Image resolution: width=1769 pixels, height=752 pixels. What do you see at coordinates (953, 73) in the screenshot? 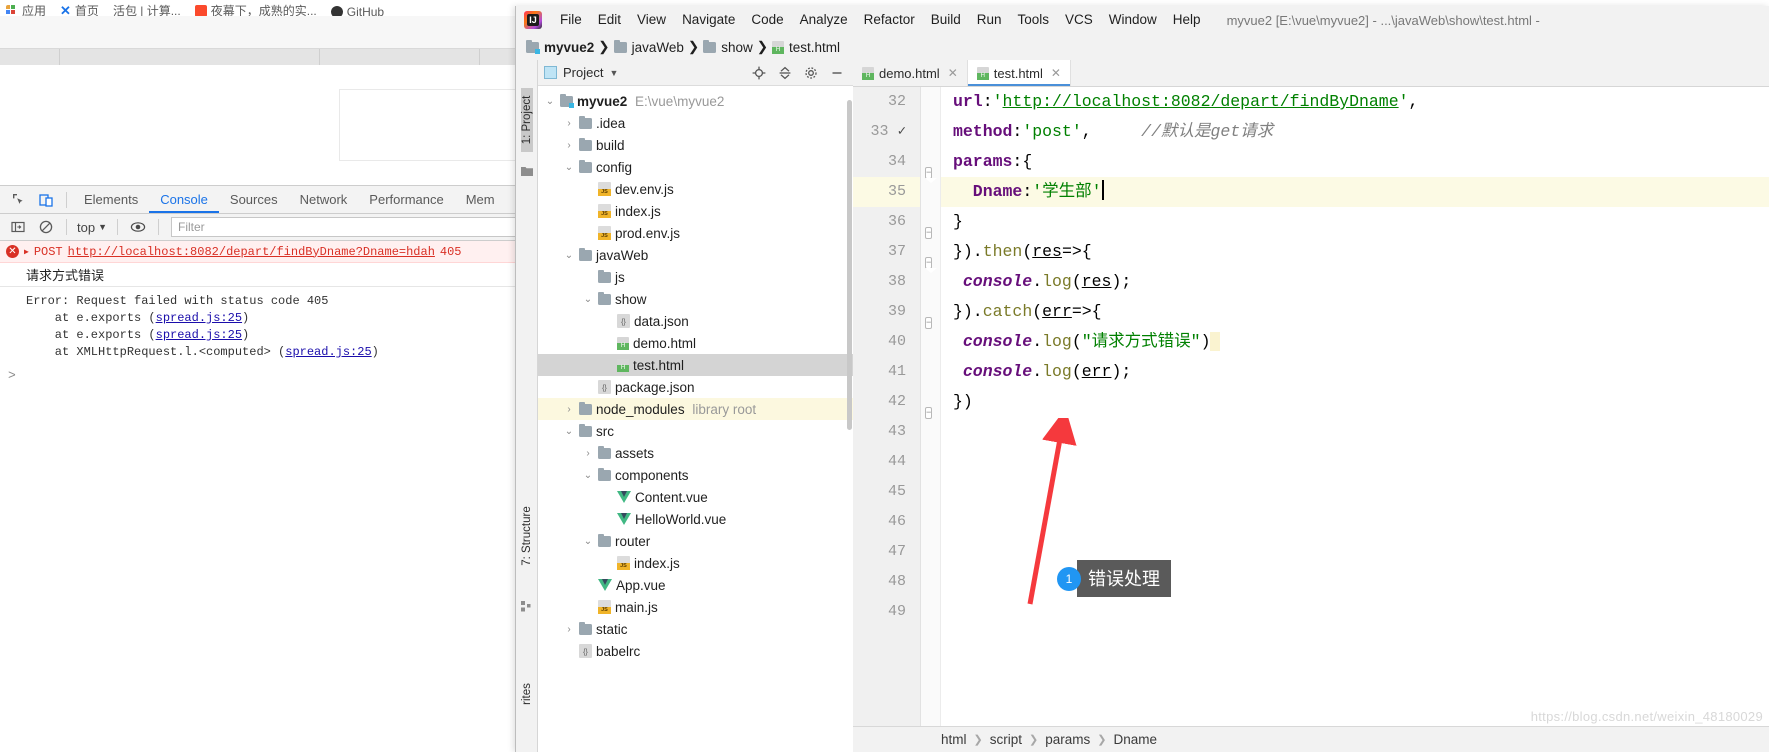
I see `close-icon: ✕` at bounding box center [953, 73].